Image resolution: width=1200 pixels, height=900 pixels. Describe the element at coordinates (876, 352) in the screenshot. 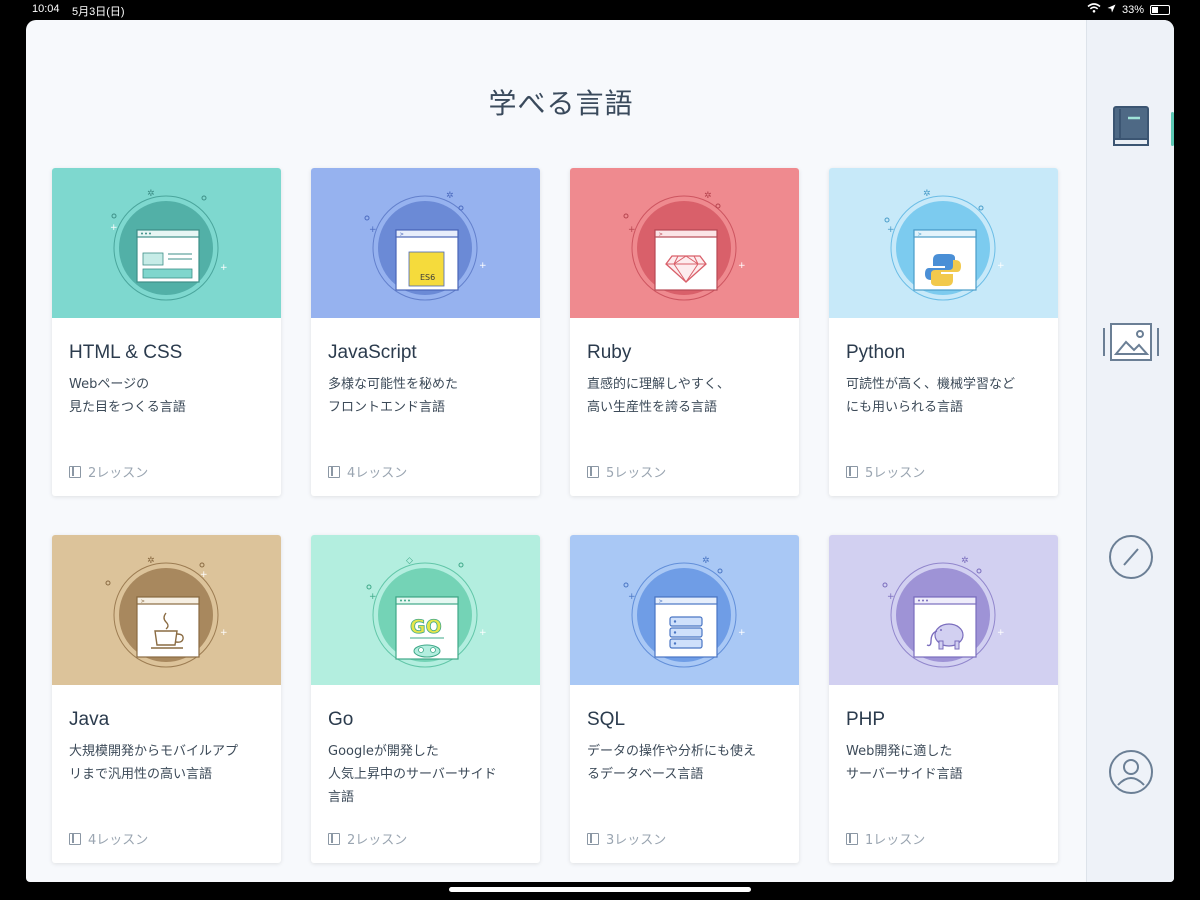

I see `card-title: Python` at that location.